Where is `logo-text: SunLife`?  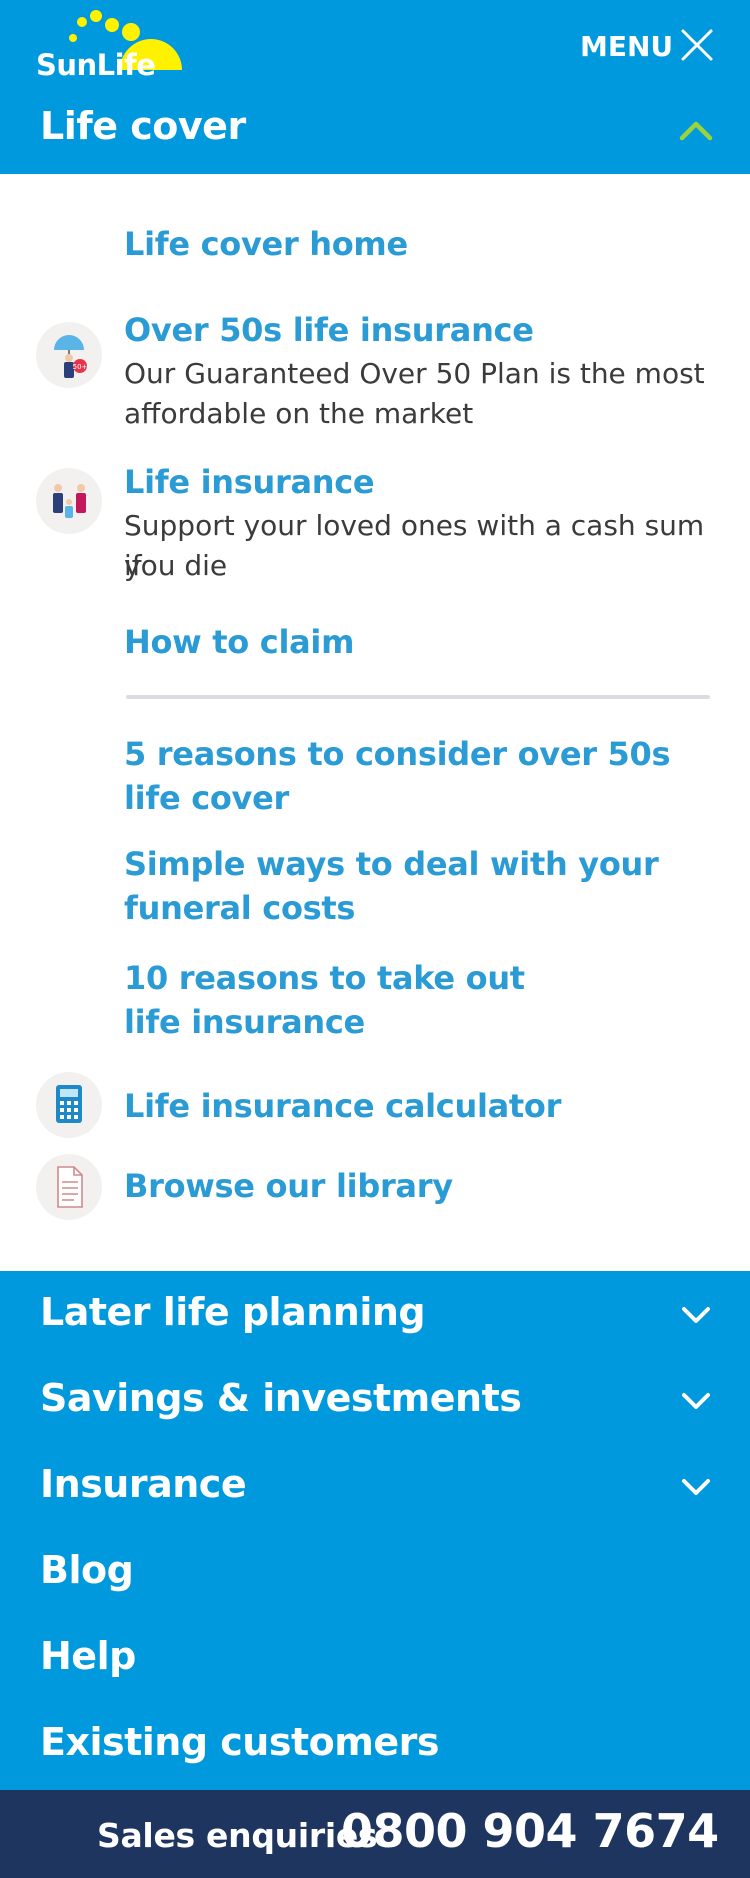
logo-text: SunLife is located at coordinates (96, 65).